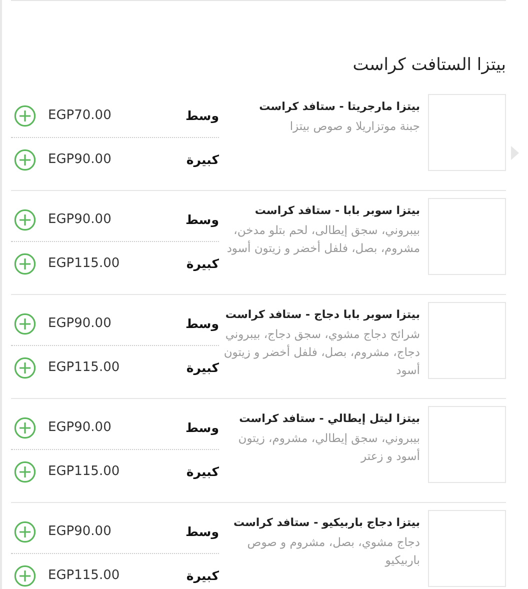 The image size is (528, 589). I want to click on item-description: دجاج مشوي، بصل، مشروم و صوص باربيكيو, so click(333, 551).